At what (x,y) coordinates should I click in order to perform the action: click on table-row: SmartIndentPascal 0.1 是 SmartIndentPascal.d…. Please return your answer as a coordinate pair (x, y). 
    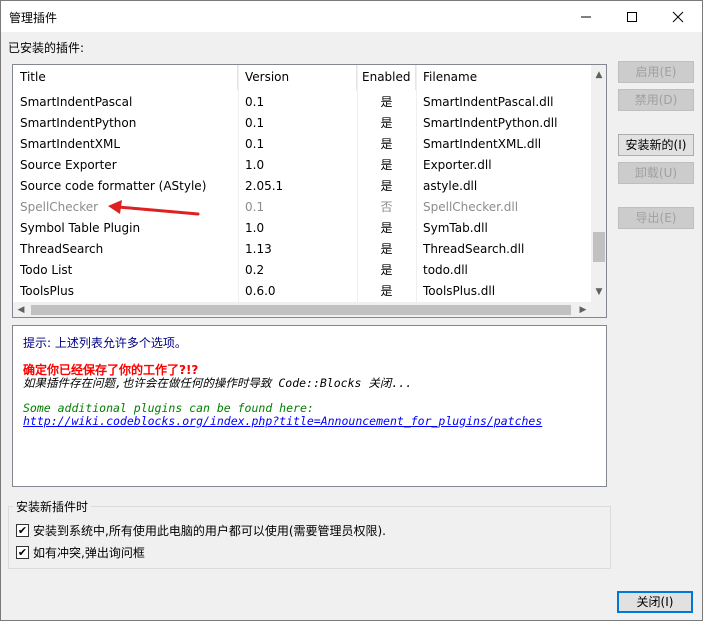
    Looking at the image, I should click on (302, 102).